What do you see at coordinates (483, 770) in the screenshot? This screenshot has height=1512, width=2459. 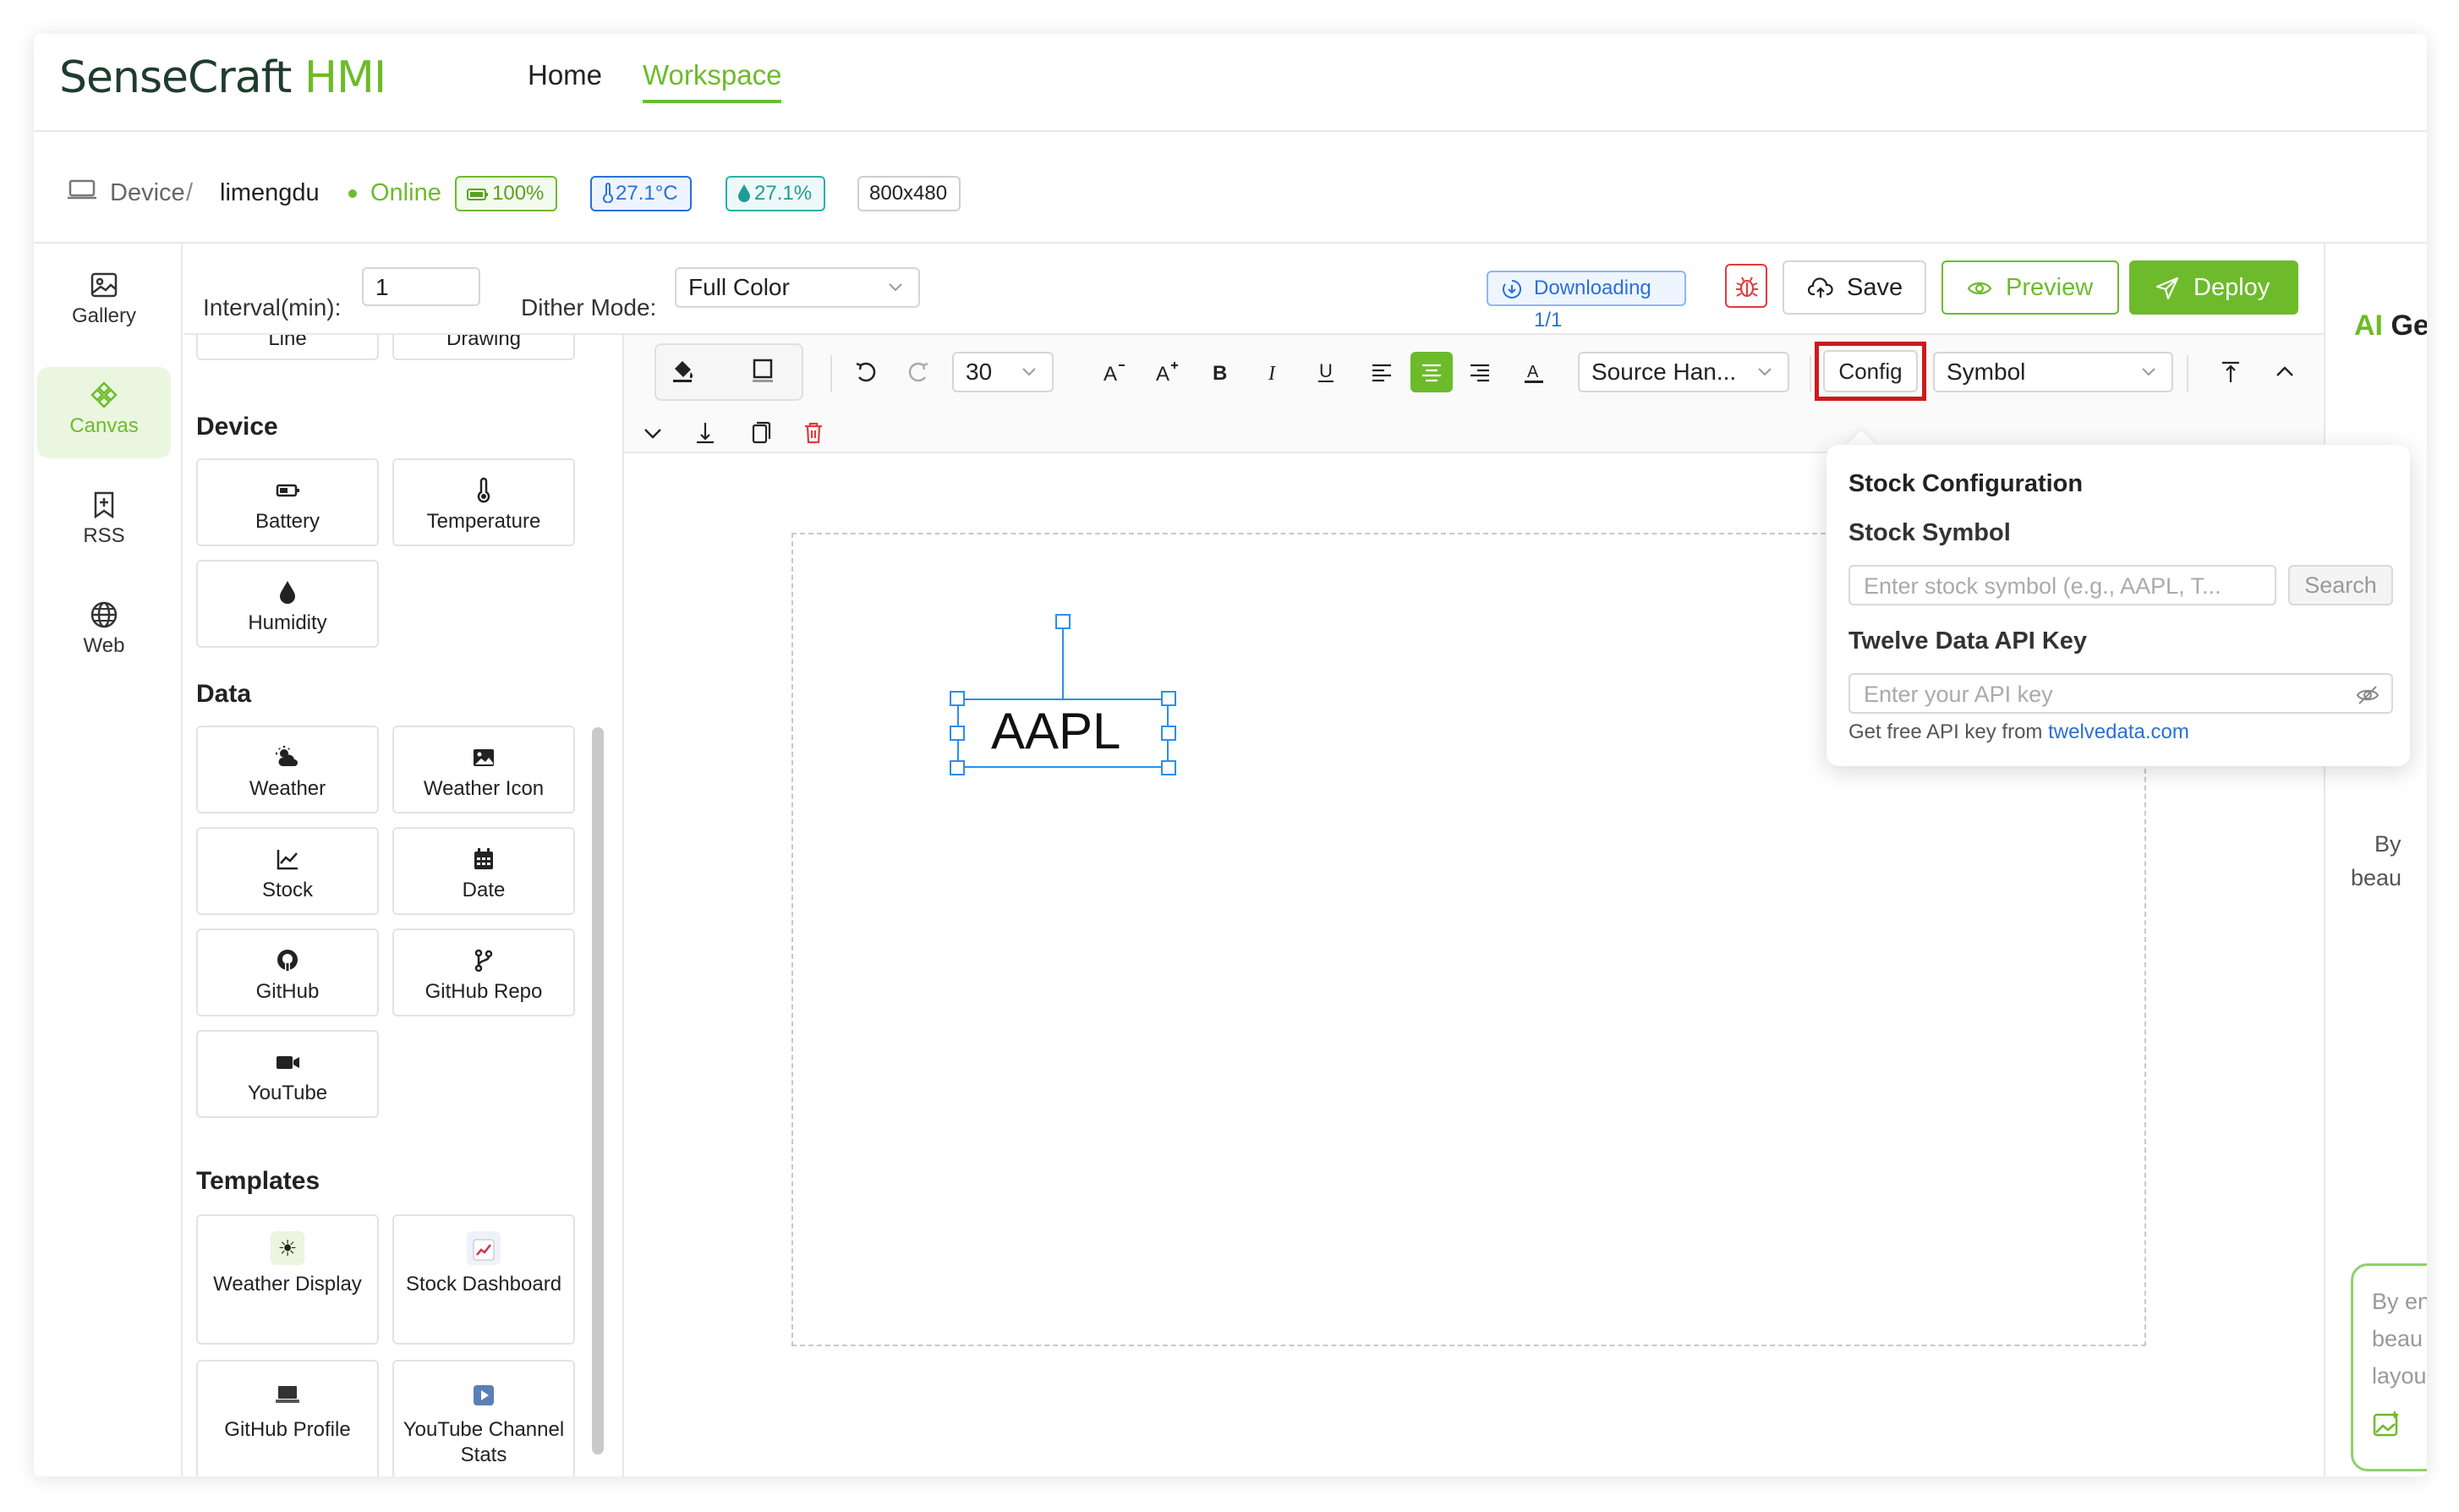 I see `widget-weather-icon: Weather Icon` at bounding box center [483, 770].